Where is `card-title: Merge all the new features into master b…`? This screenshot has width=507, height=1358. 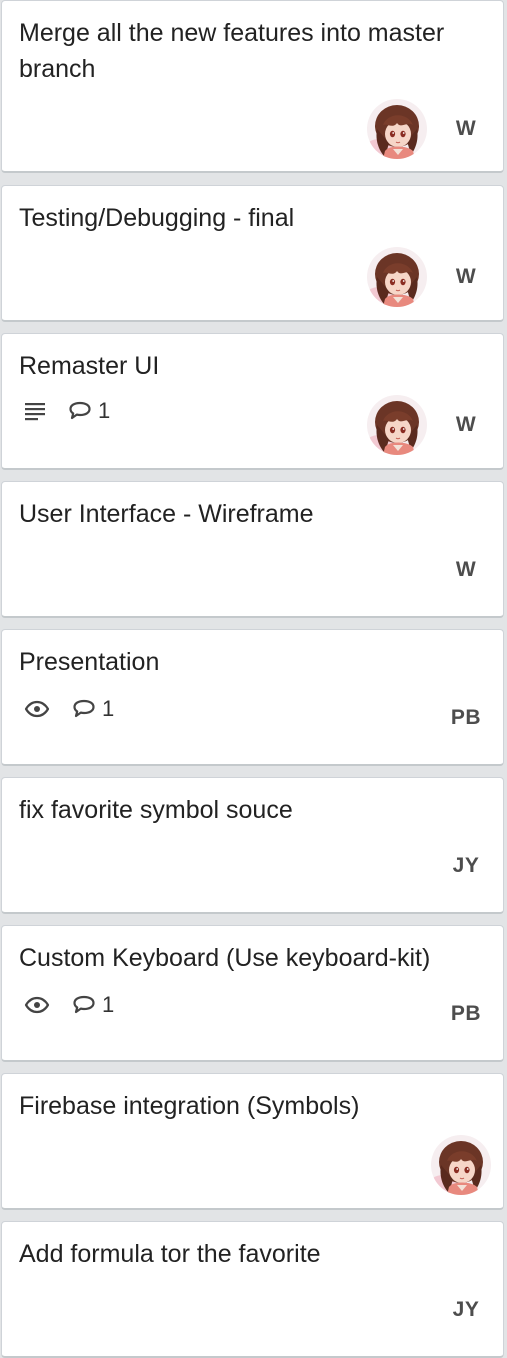 card-title: Merge all the new features into master b… is located at coordinates (232, 51).